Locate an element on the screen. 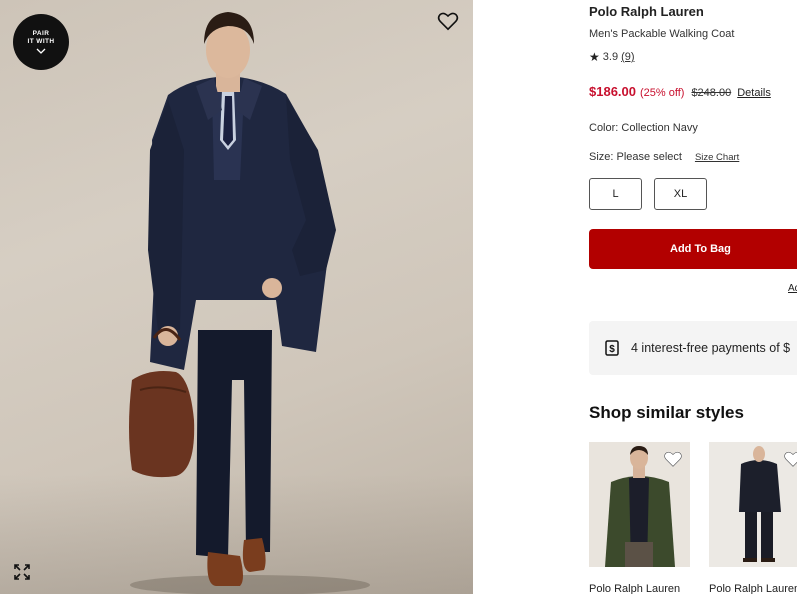  color-label: Color: Collection Navy is located at coordinates (643, 128).